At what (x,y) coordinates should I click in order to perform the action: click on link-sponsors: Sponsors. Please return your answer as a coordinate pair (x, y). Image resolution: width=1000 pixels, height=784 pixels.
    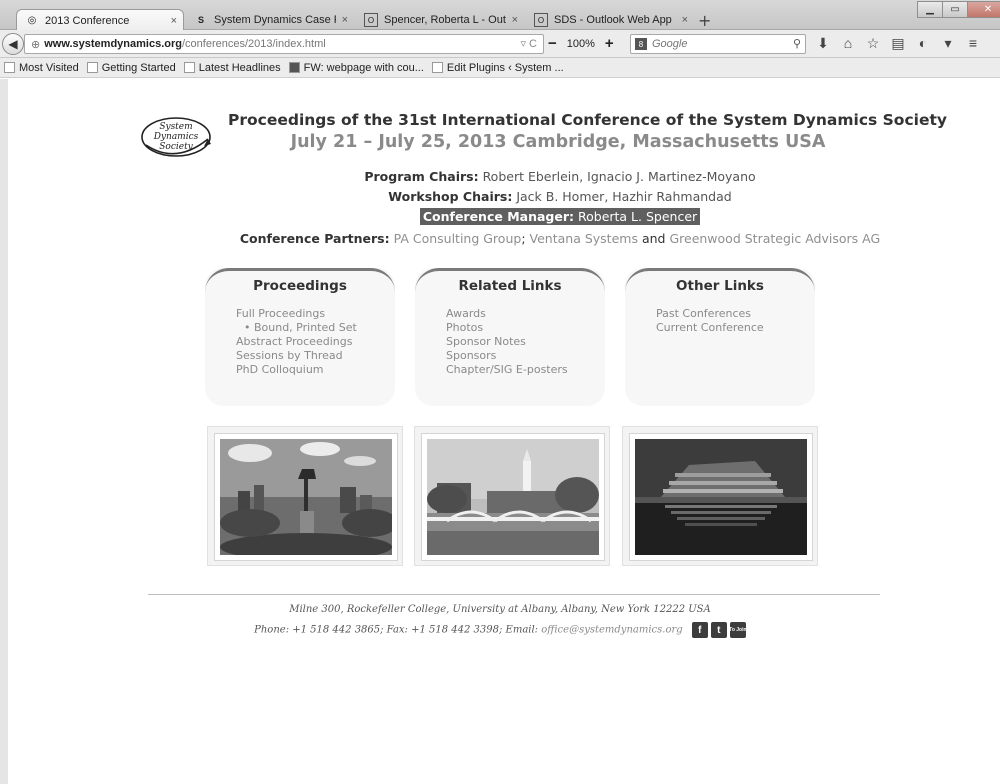
    Looking at the image, I should click on (507, 356).